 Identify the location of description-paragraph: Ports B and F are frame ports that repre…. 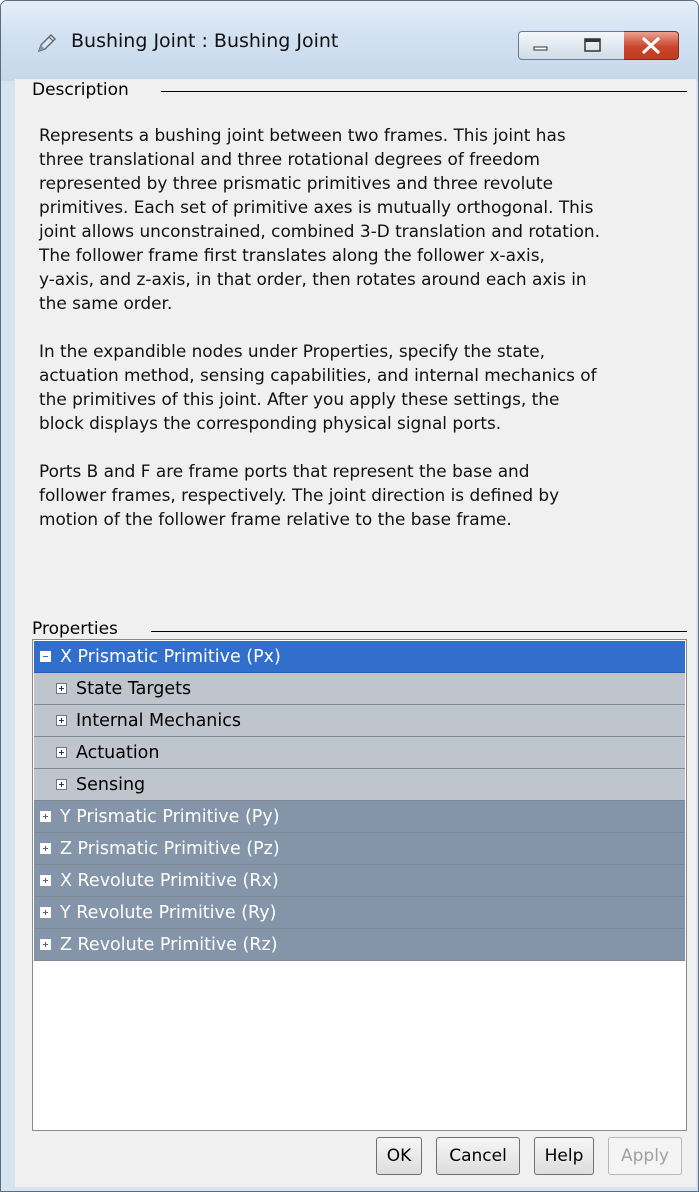
(299, 495).